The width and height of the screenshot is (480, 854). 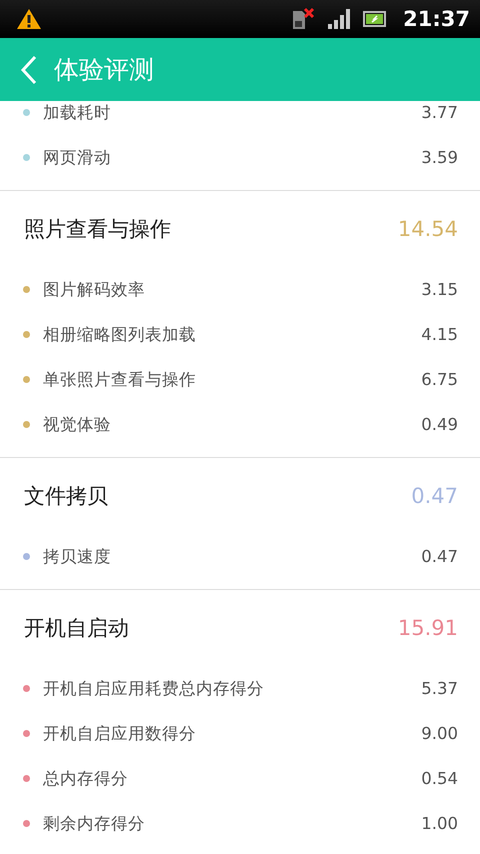 What do you see at coordinates (104, 70) in the screenshot?
I see `page-title: 体验评测` at bounding box center [104, 70].